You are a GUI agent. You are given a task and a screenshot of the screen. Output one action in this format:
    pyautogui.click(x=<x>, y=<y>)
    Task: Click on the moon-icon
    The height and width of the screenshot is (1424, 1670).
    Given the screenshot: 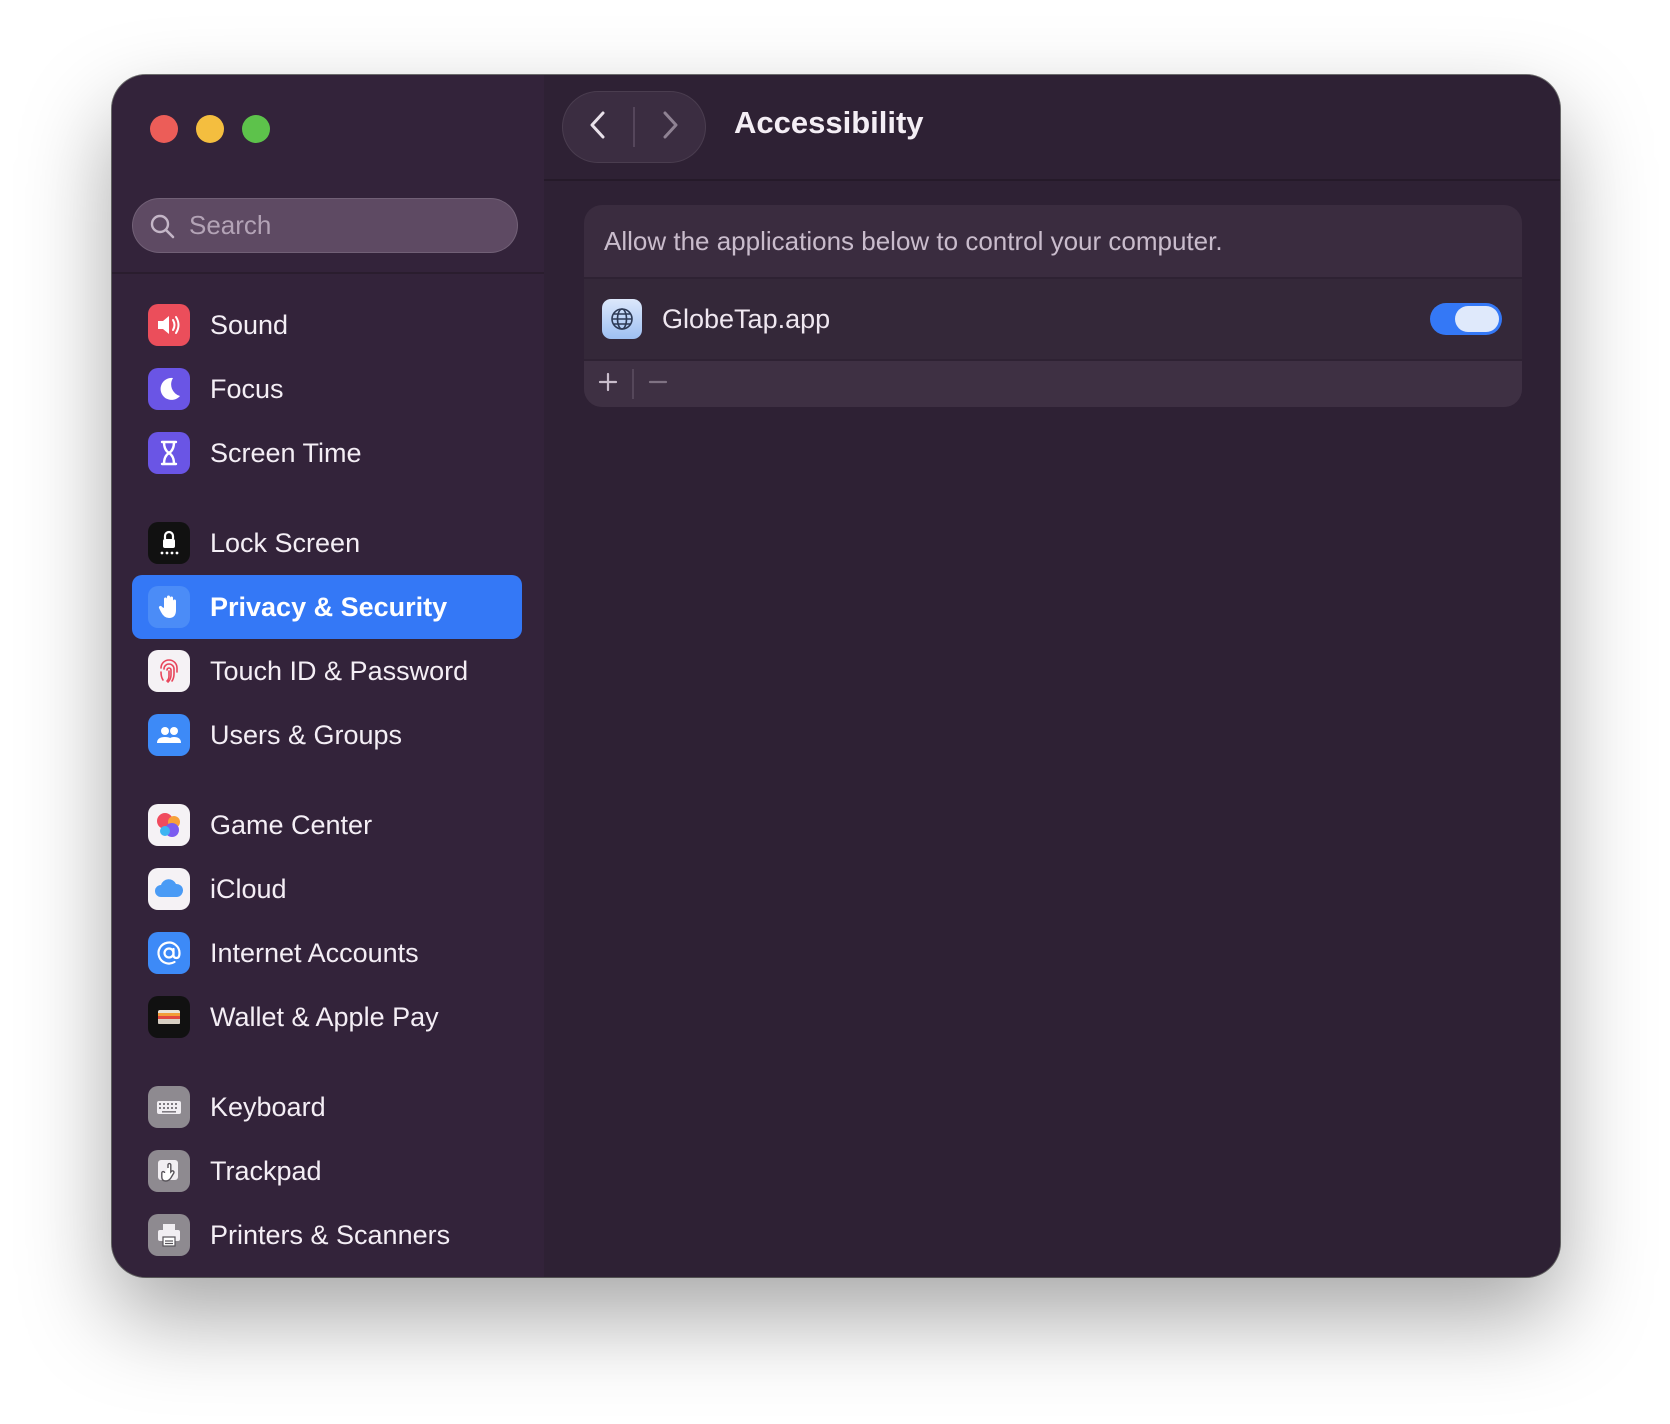 What is the action you would take?
    pyautogui.click(x=169, y=389)
    